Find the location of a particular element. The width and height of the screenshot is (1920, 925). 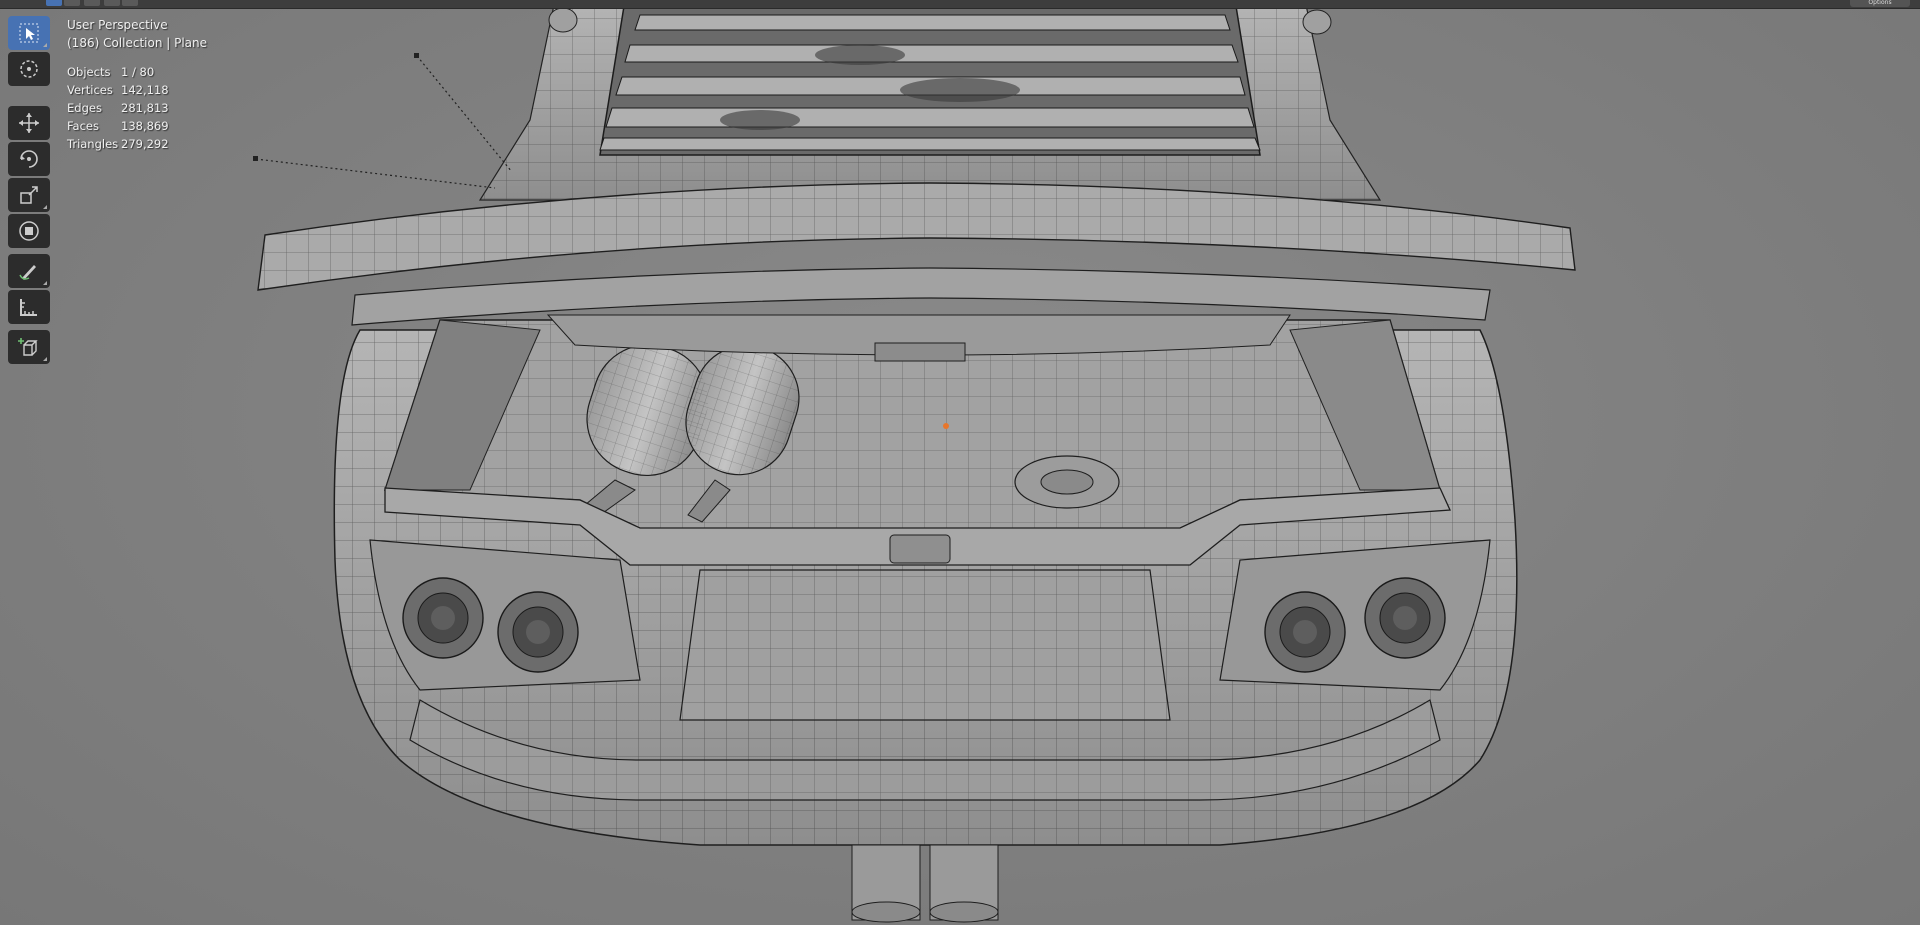

exhaust-pipes is located at coordinates (925, 883).